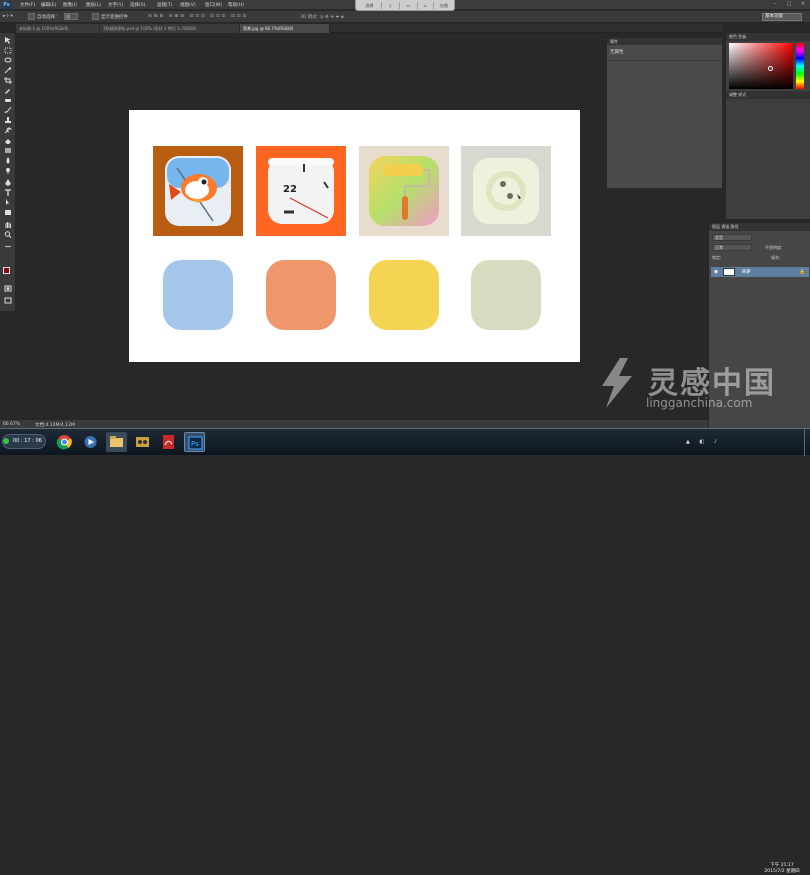 The width and height of the screenshot is (810, 875). Describe the element at coordinates (444, 5) in the screenshot. I see `capture-only-button: 仅限` at that location.